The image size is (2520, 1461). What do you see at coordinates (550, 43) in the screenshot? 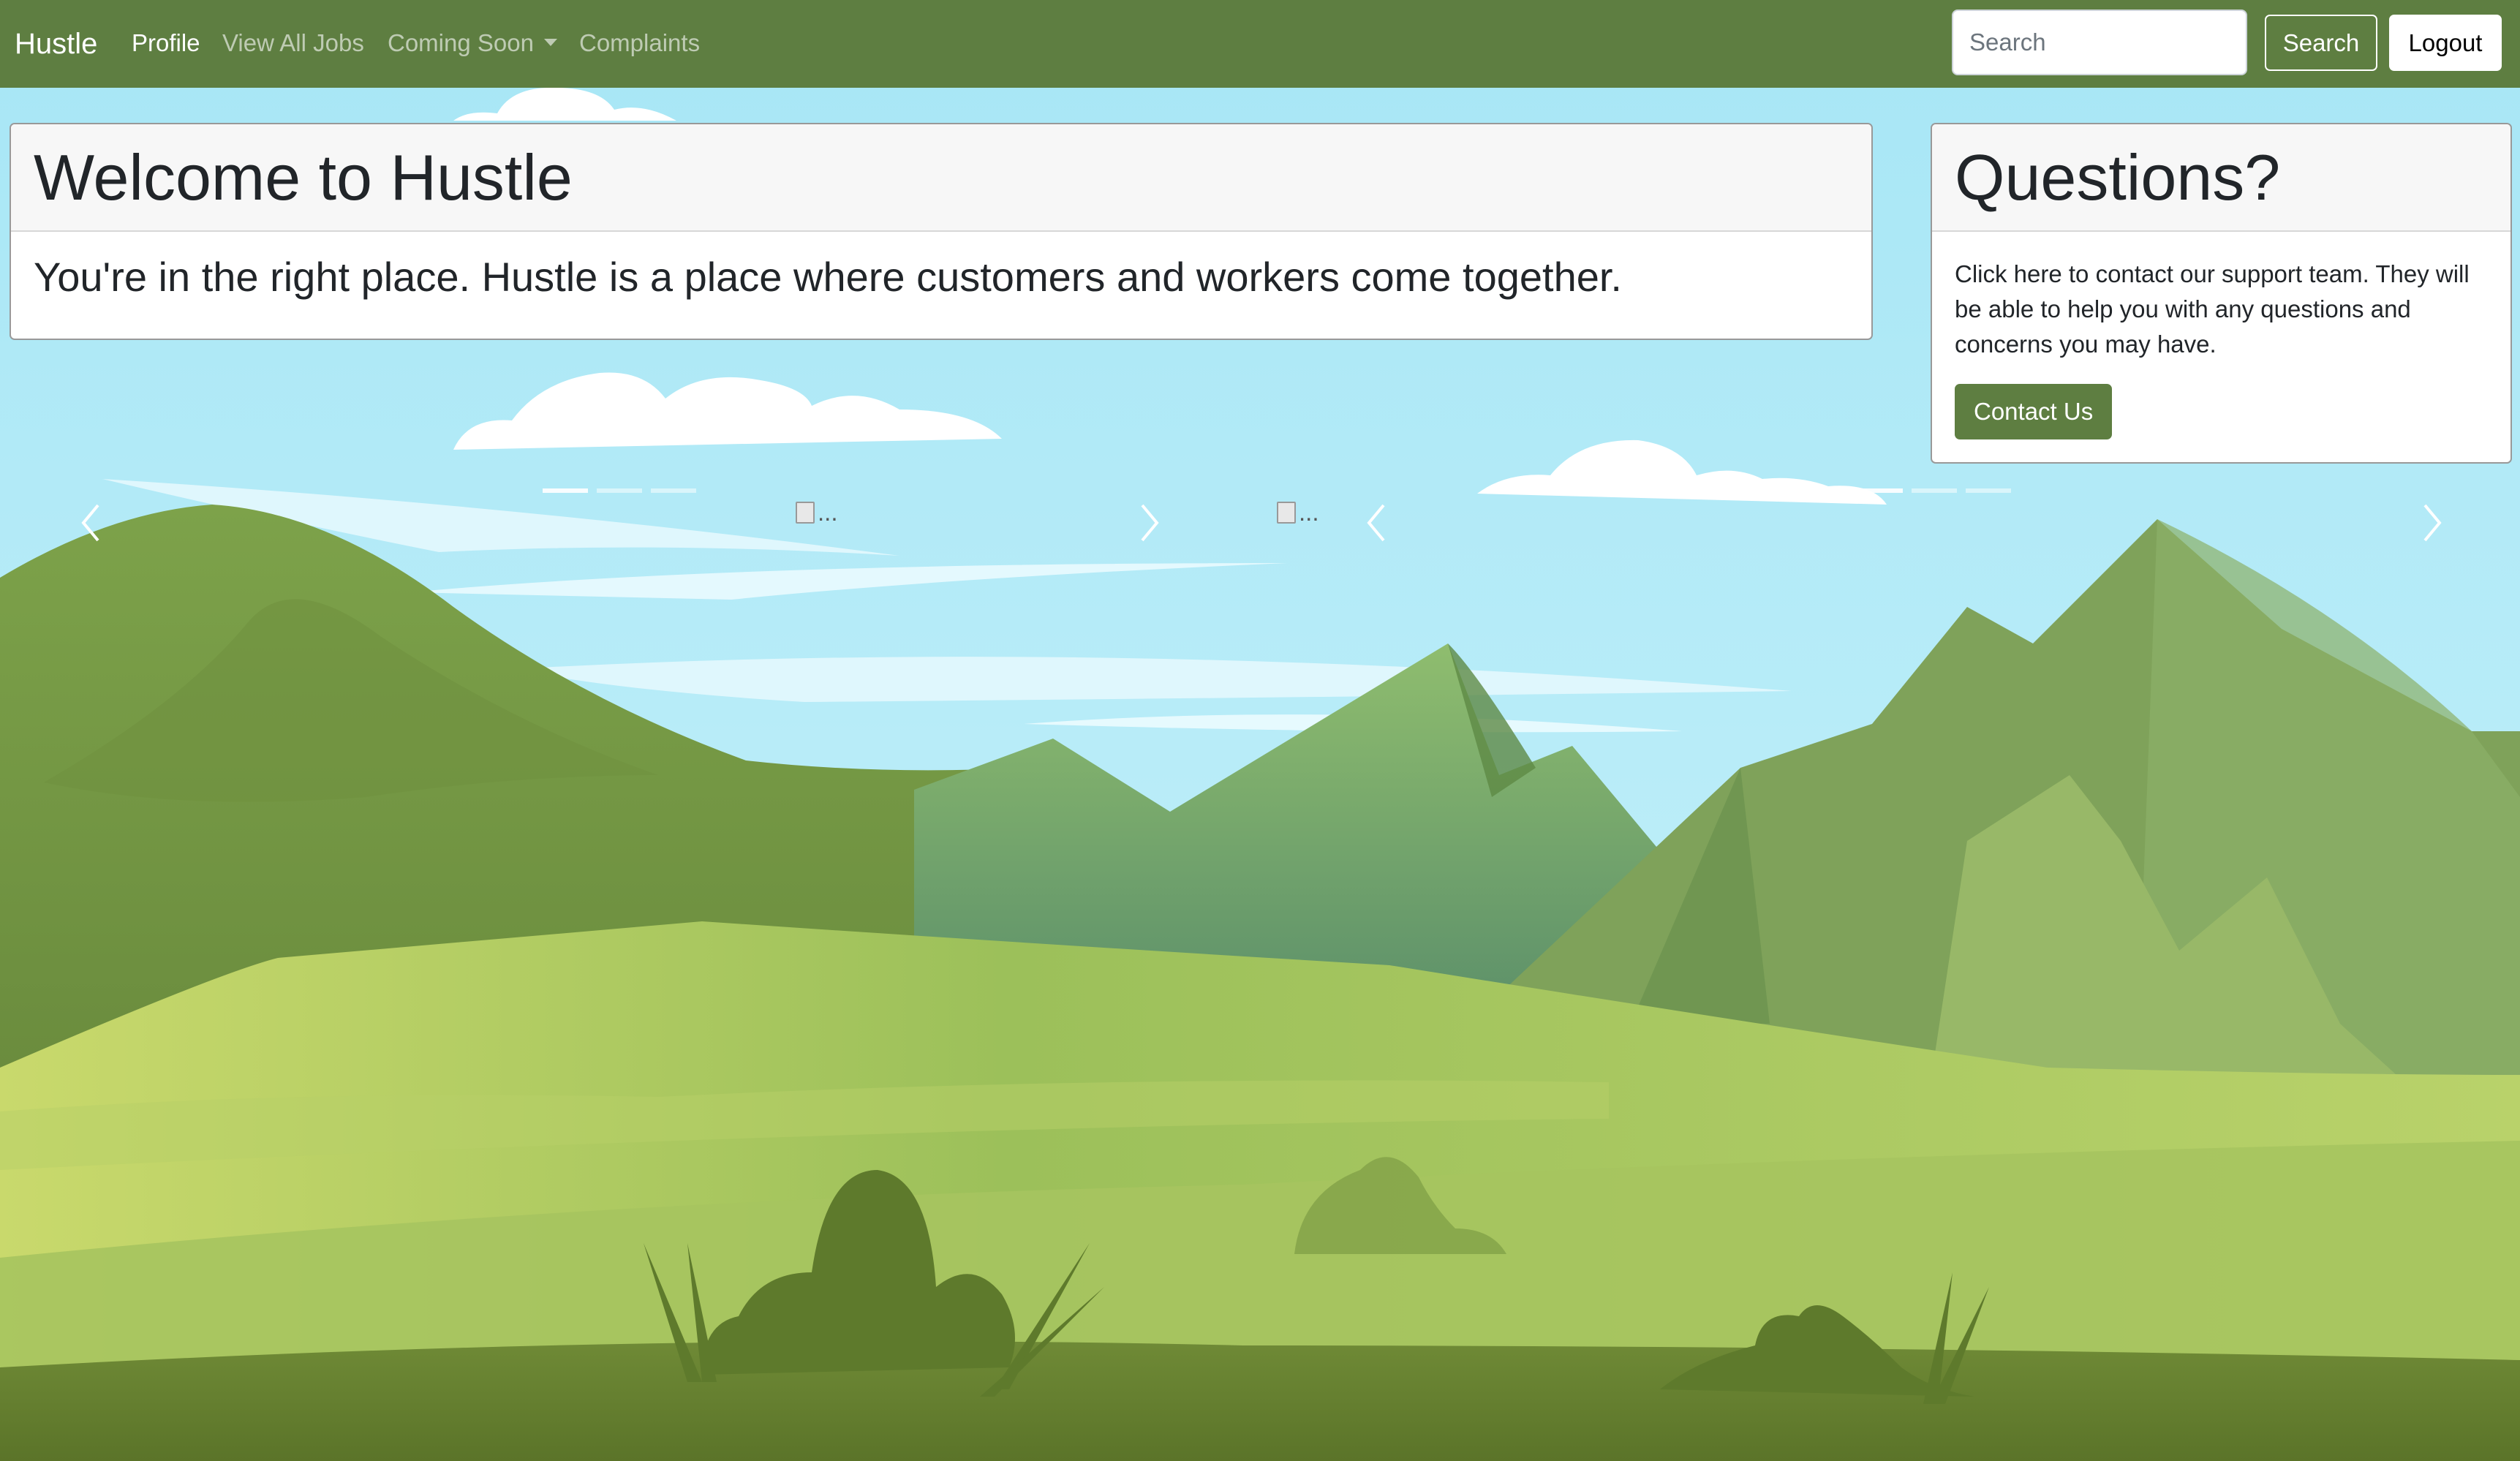
I see `caret-down-icon` at bounding box center [550, 43].